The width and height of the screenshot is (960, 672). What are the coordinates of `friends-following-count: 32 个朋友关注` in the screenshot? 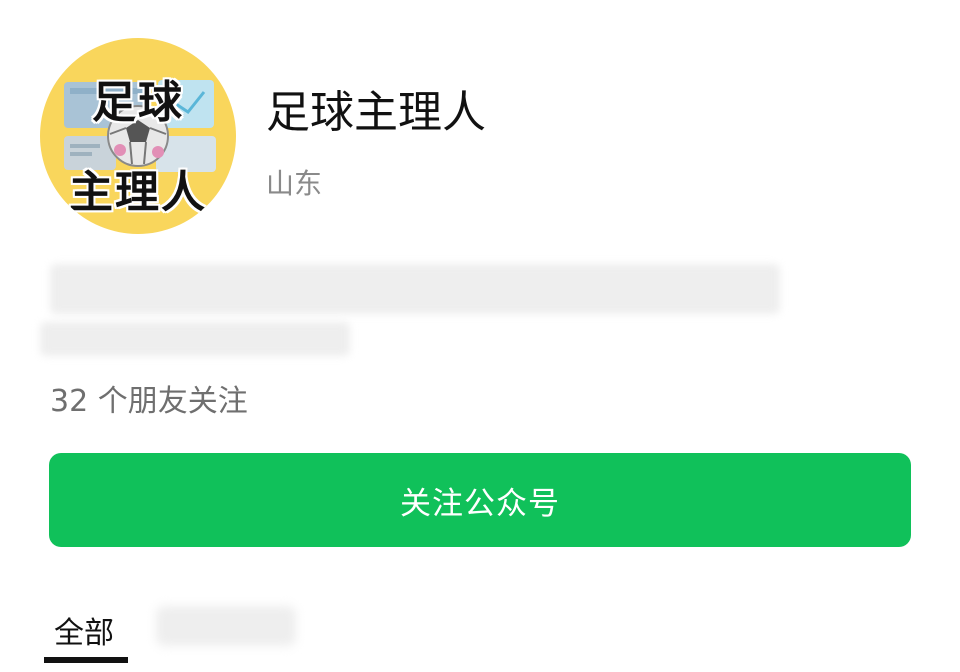 It's located at (149, 401).